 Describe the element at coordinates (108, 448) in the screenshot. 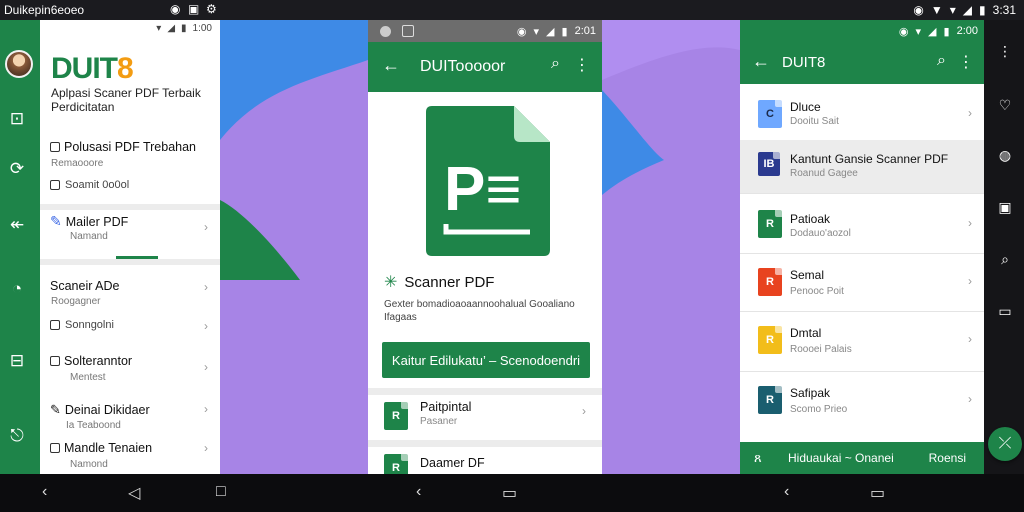

I see `list-item-title: Mandle Tenaien` at that location.